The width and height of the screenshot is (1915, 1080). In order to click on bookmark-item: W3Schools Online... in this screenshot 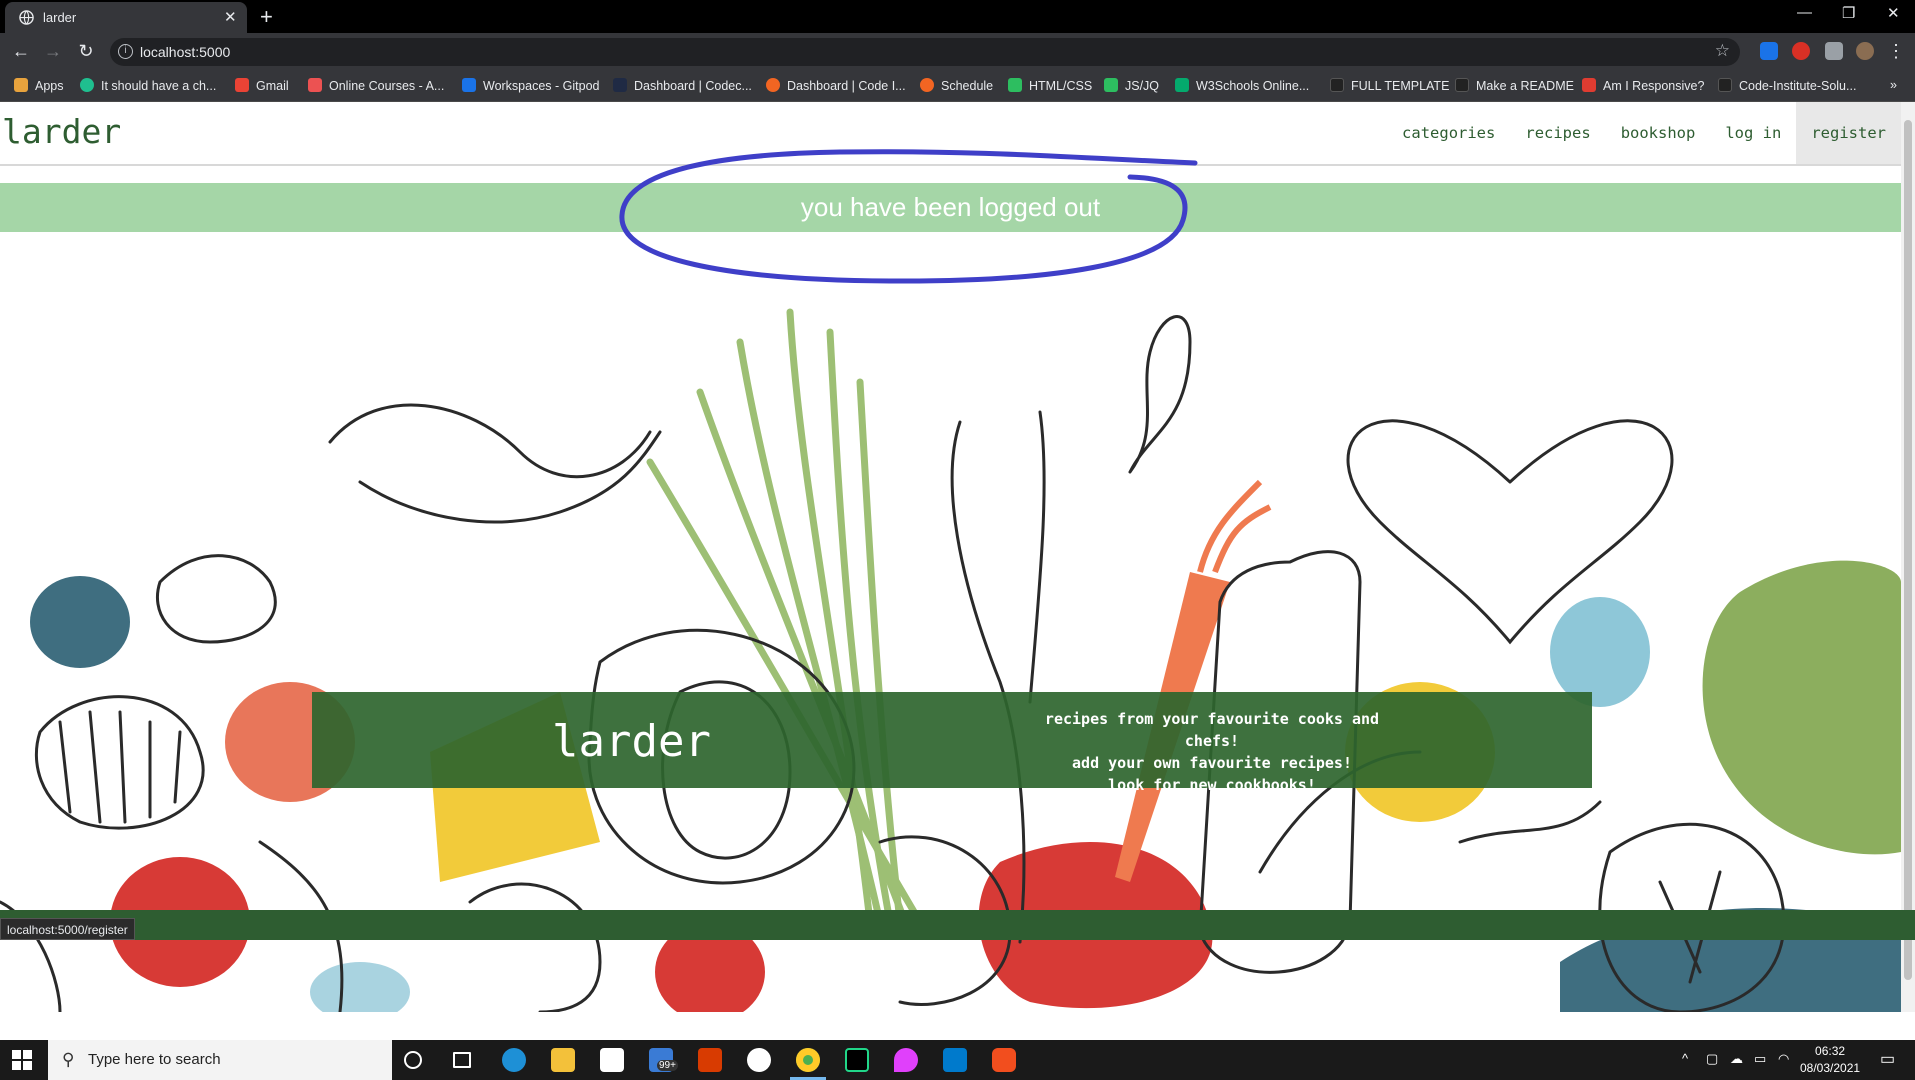, I will do `click(1242, 85)`.